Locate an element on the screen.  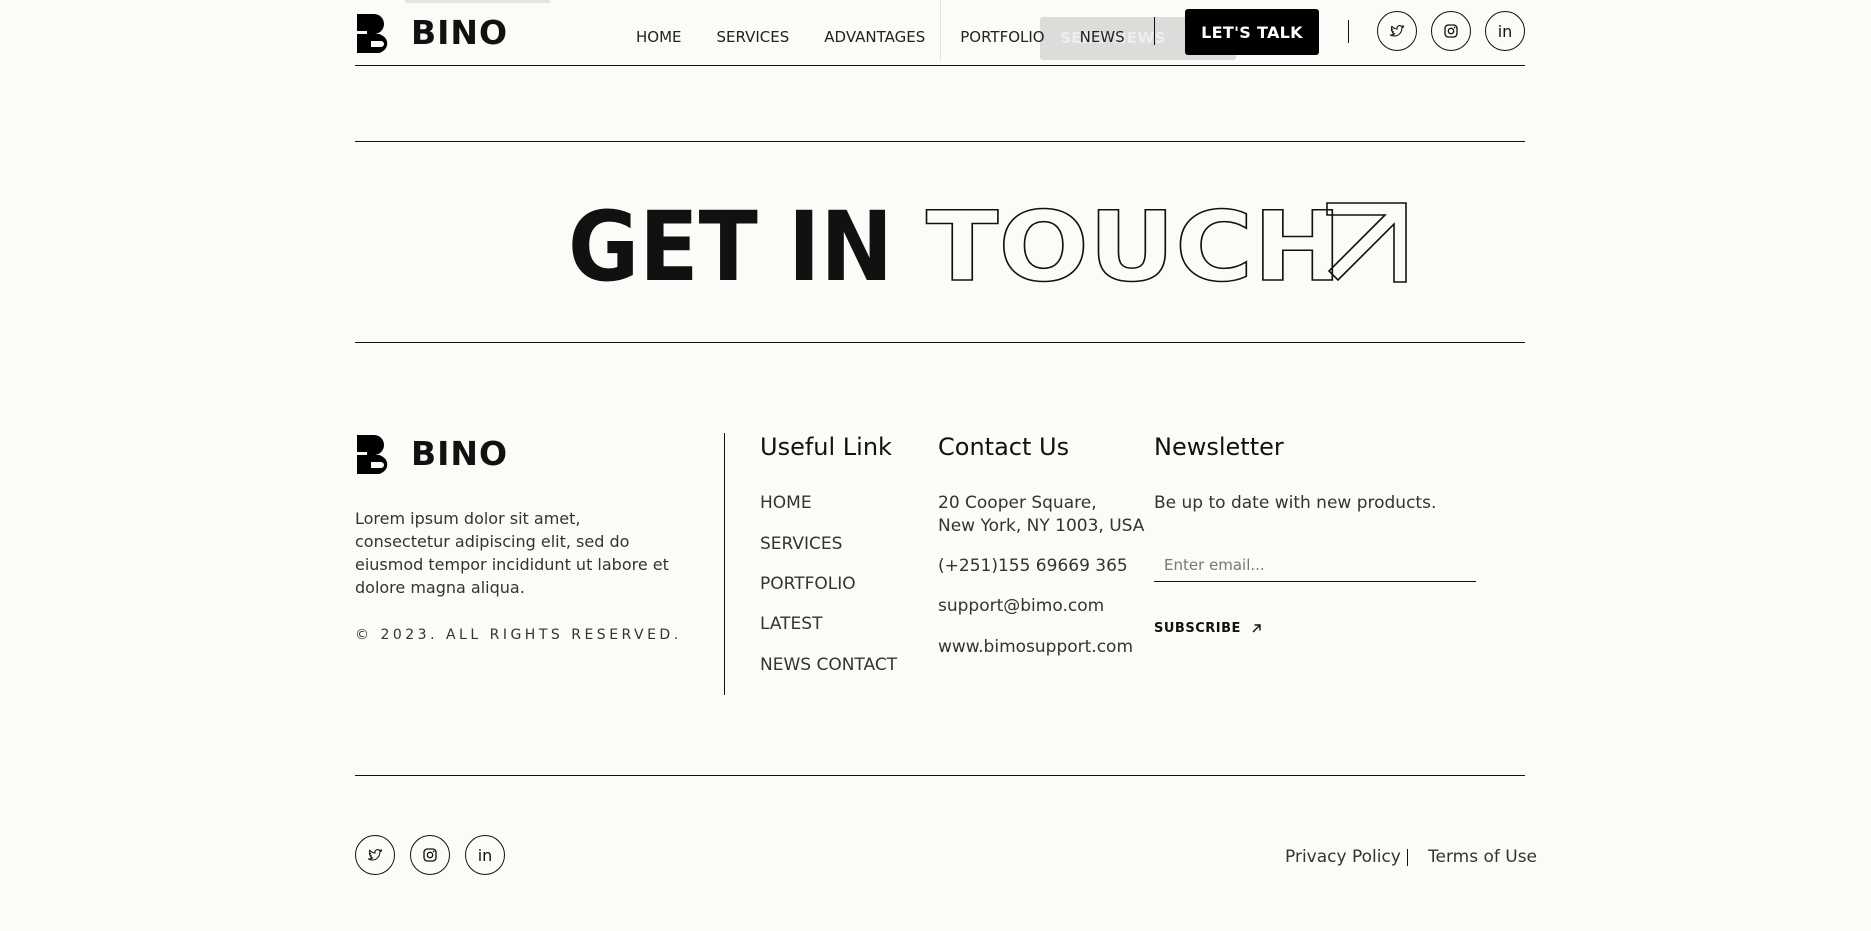
footer-linkedin-button: in is located at coordinates (485, 855).